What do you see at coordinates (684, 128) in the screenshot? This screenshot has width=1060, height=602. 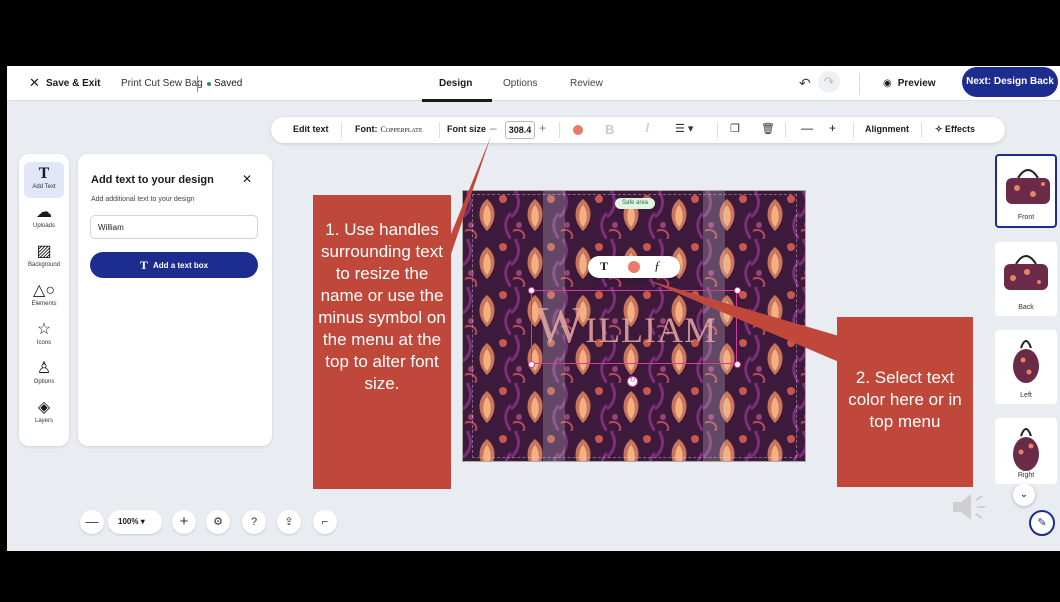 I see `text-align-dropdown: ☰ ▾` at bounding box center [684, 128].